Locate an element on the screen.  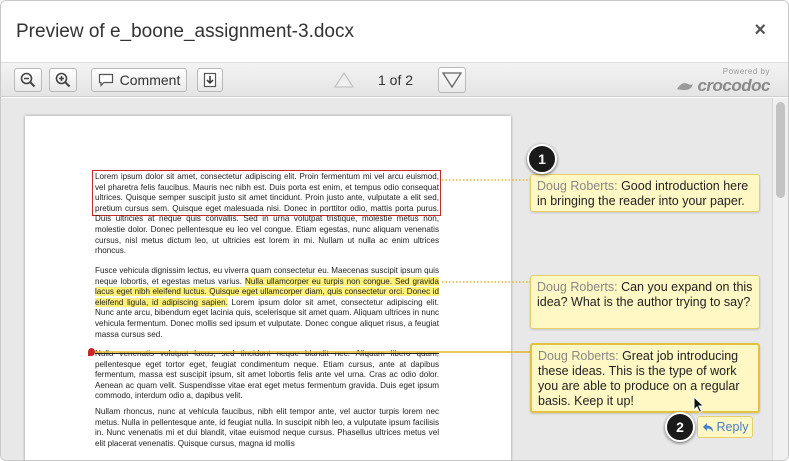
reply-button: Reply is located at coordinates (725, 427).